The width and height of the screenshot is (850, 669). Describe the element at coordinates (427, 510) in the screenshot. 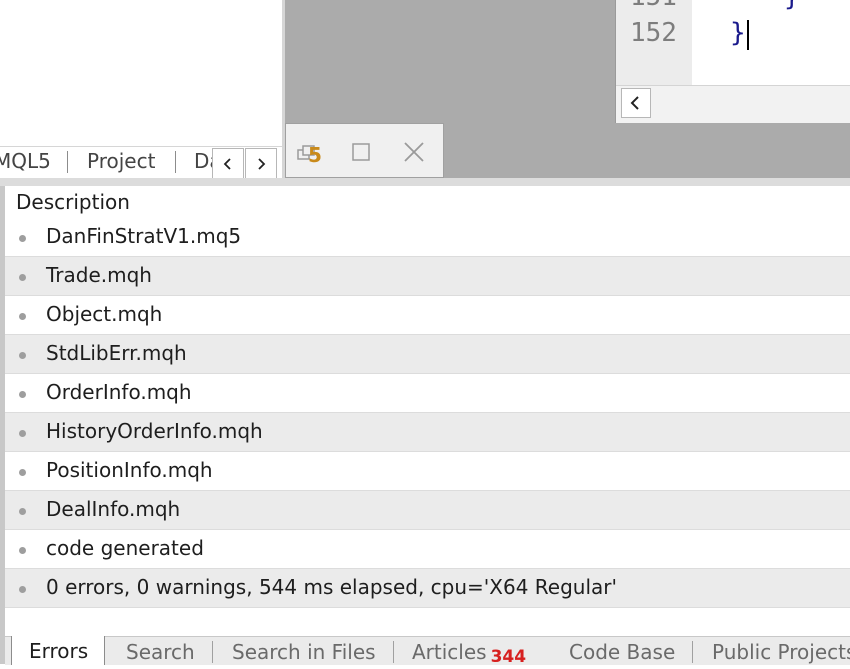

I see `list-item: DealInfo.mqh` at that location.